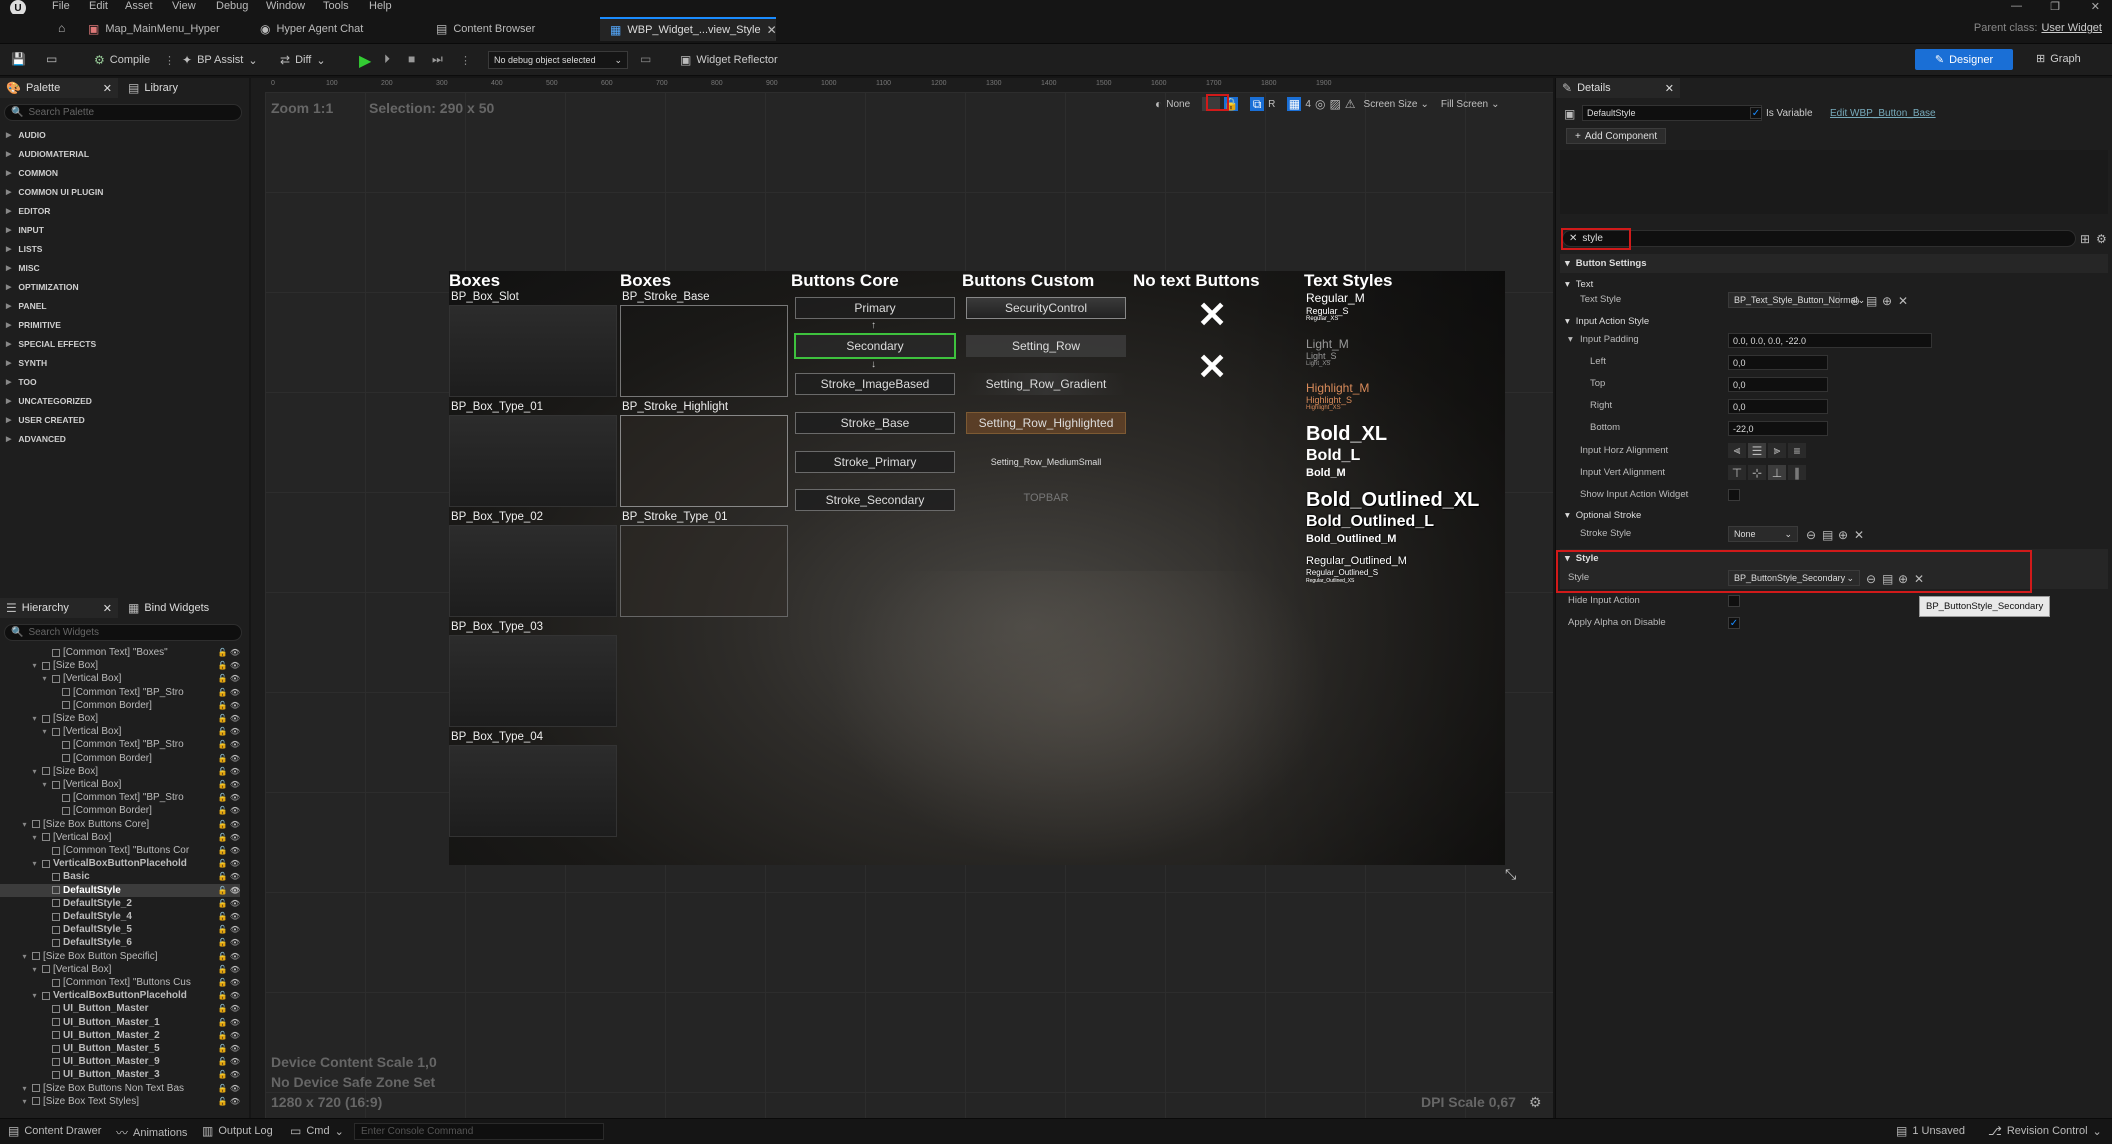 The width and height of the screenshot is (2112, 1144). Describe the element at coordinates (120, 810) in the screenshot. I see `hierarchy-row: [Common Border] 🔓 👁` at that location.